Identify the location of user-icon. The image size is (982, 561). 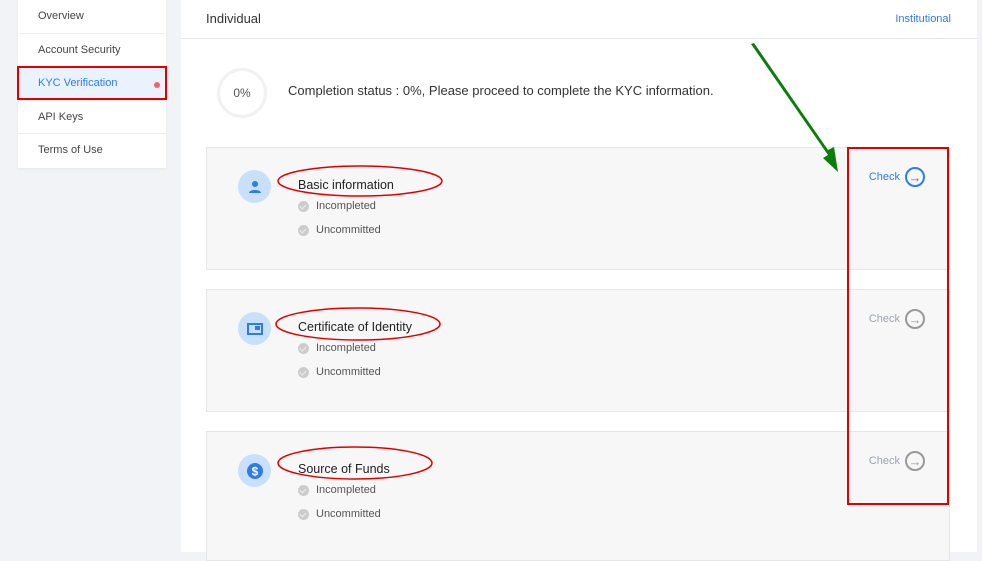
(254, 186).